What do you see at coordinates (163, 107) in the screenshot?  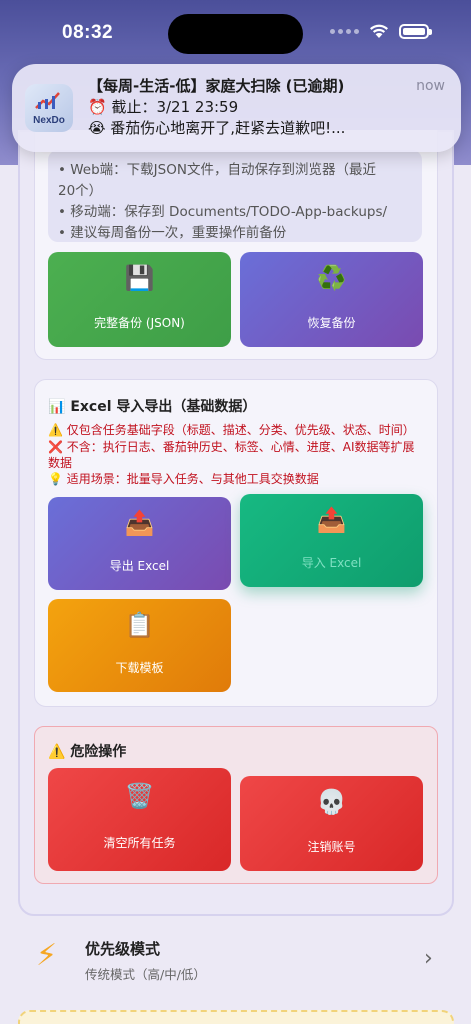 I see `notification-deadline: ⏰ 截止：3/21 23:59` at bounding box center [163, 107].